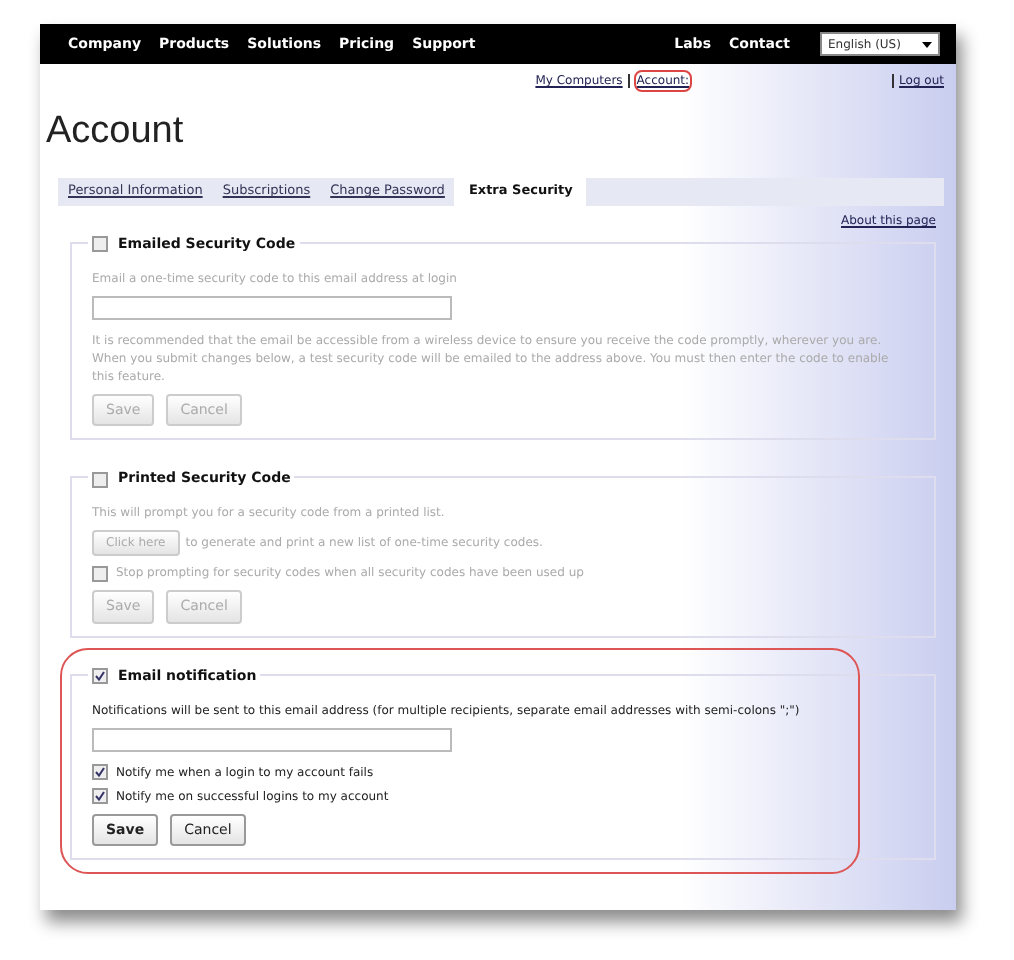  What do you see at coordinates (927, 44) in the screenshot?
I see `caret-icon` at bounding box center [927, 44].